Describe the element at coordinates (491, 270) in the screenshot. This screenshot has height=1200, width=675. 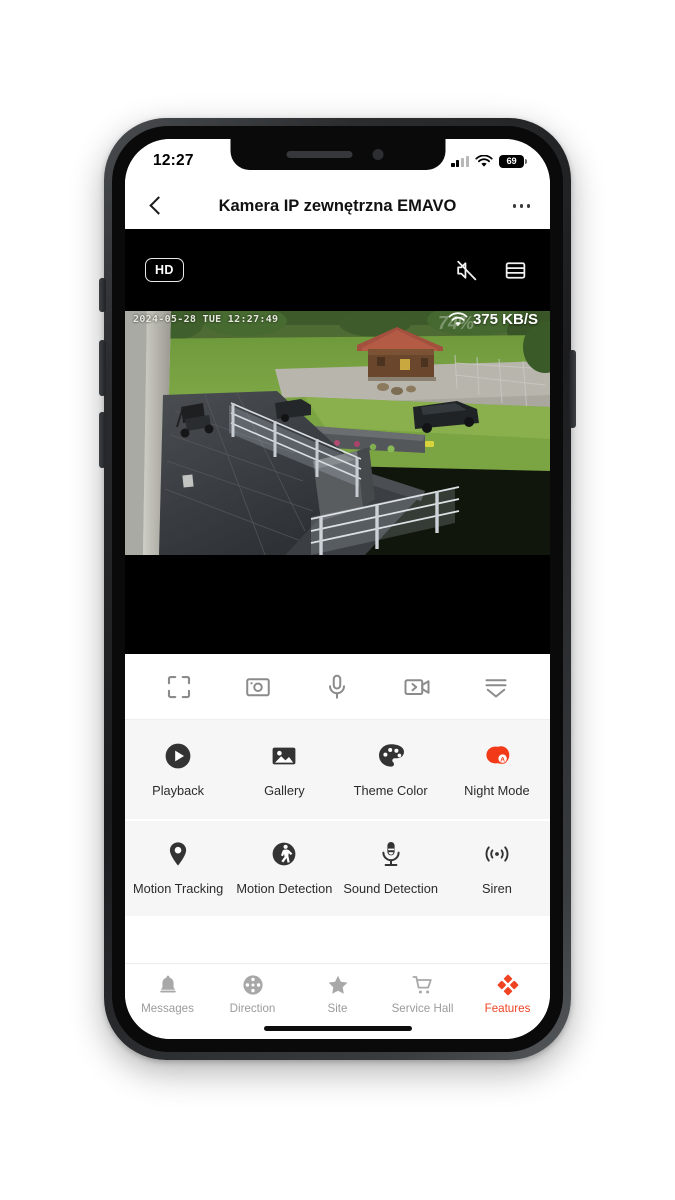
I see `player-top-right-controls` at that location.